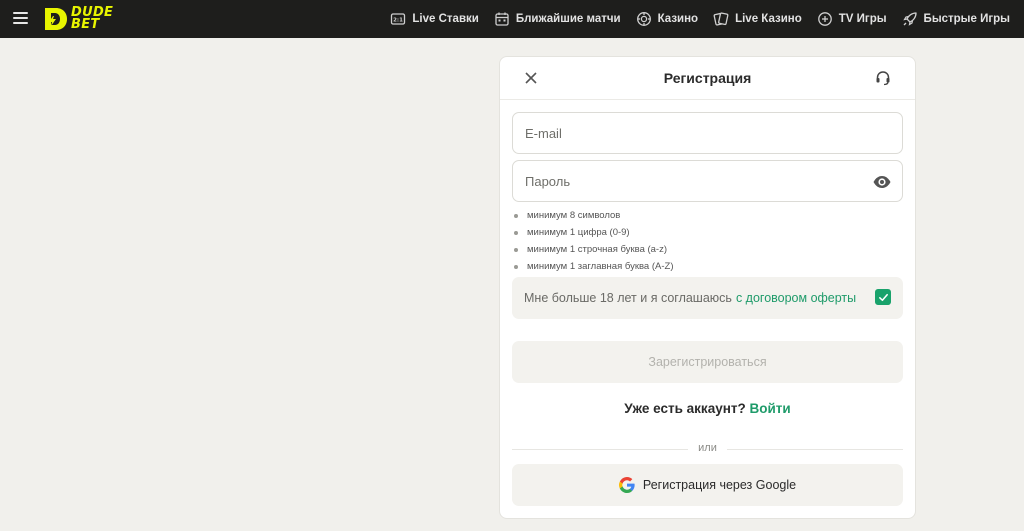 The height and width of the screenshot is (531, 1024). What do you see at coordinates (707, 448) in the screenshot?
I see `or-separator: или` at bounding box center [707, 448].